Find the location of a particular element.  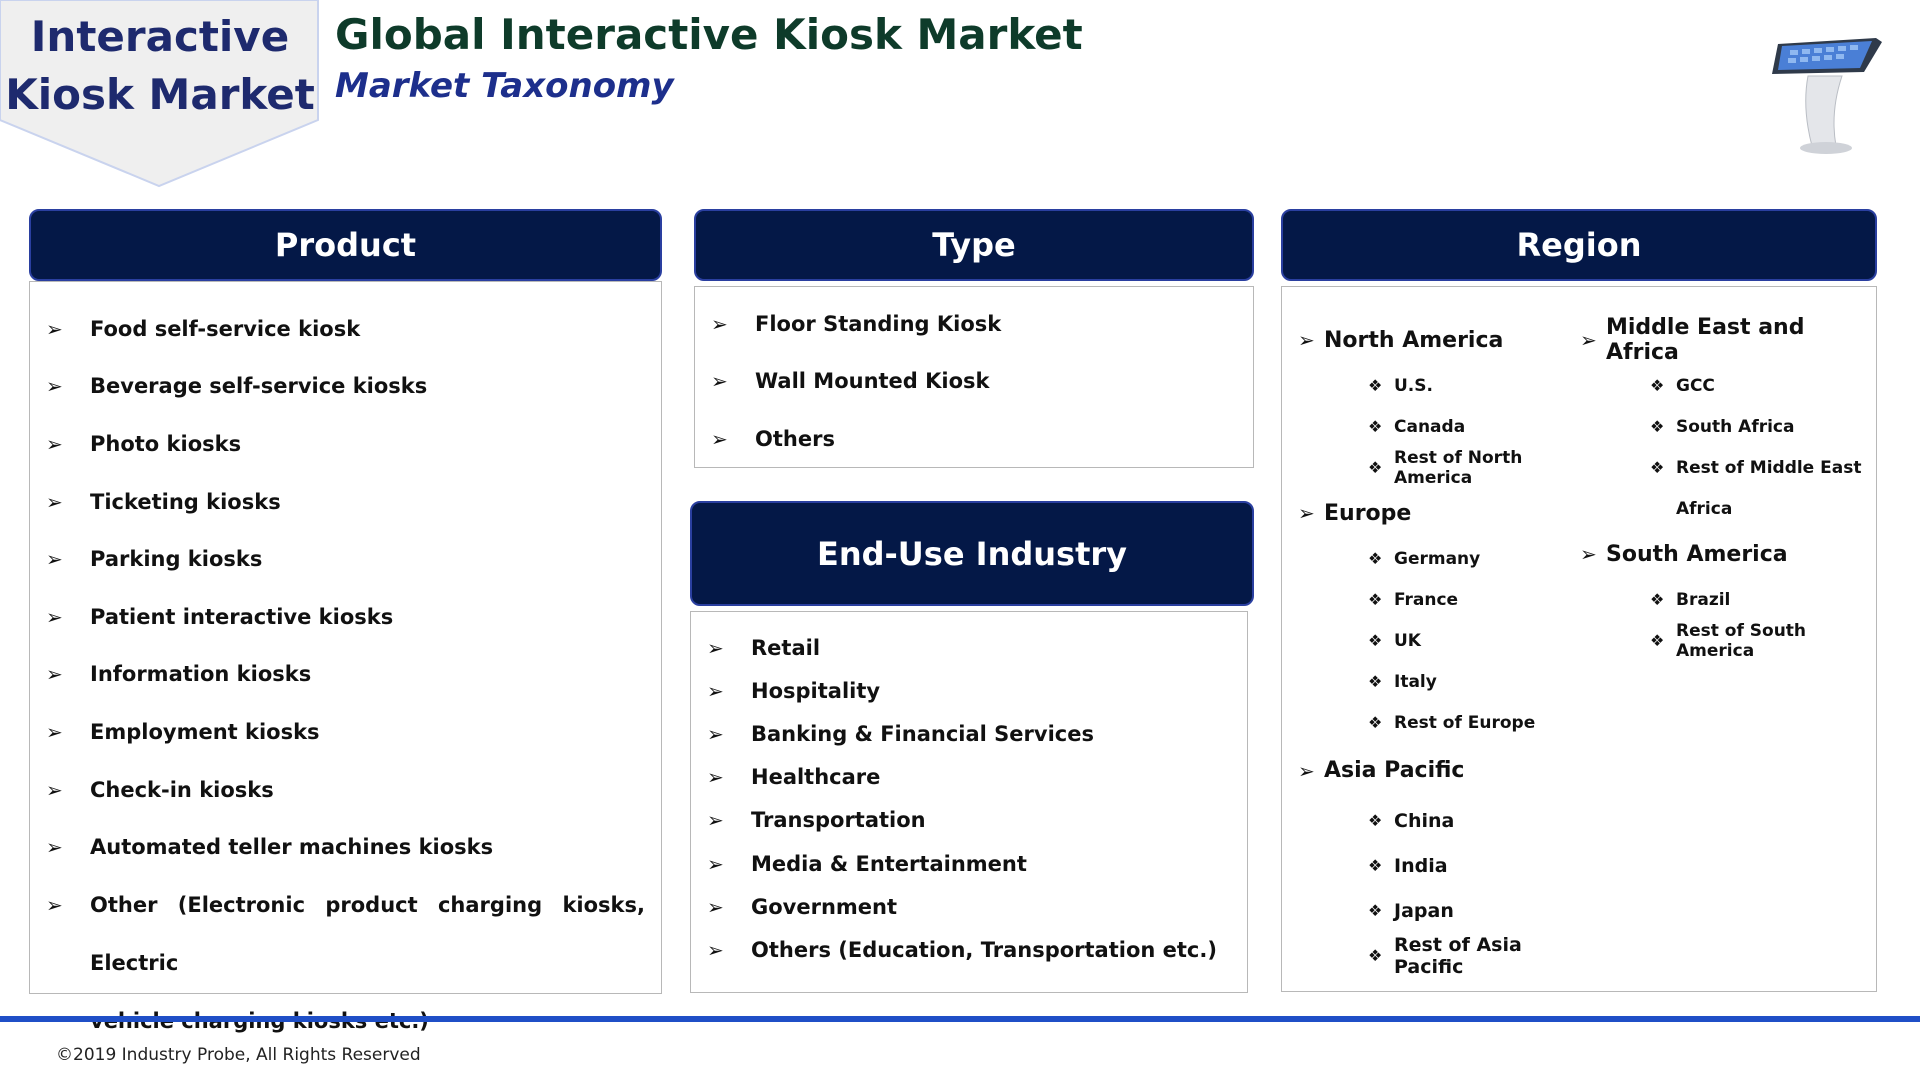

list-item: ➢ Retail is located at coordinates (764, 647).